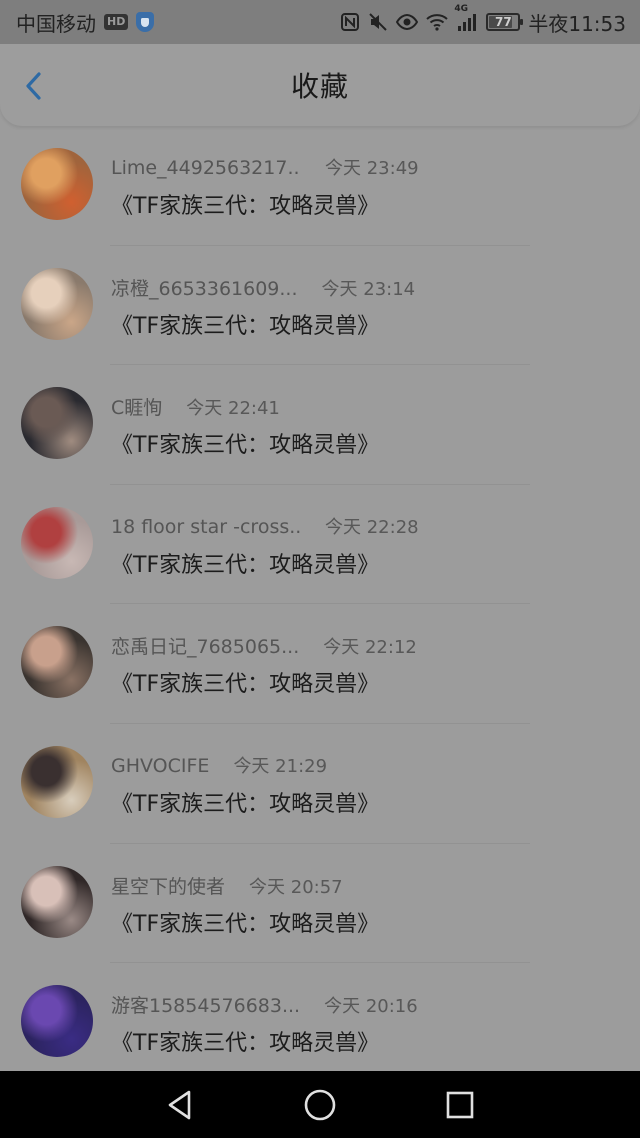  I want to click on timestamp: 今天 23:49, so click(372, 168).